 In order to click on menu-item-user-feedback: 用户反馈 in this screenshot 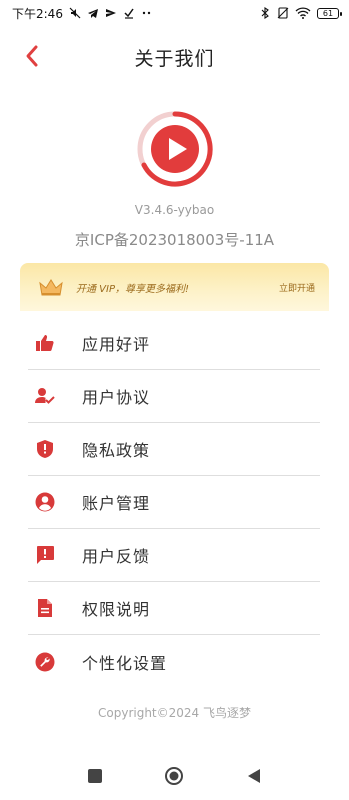, I will do `click(174, 555)`.